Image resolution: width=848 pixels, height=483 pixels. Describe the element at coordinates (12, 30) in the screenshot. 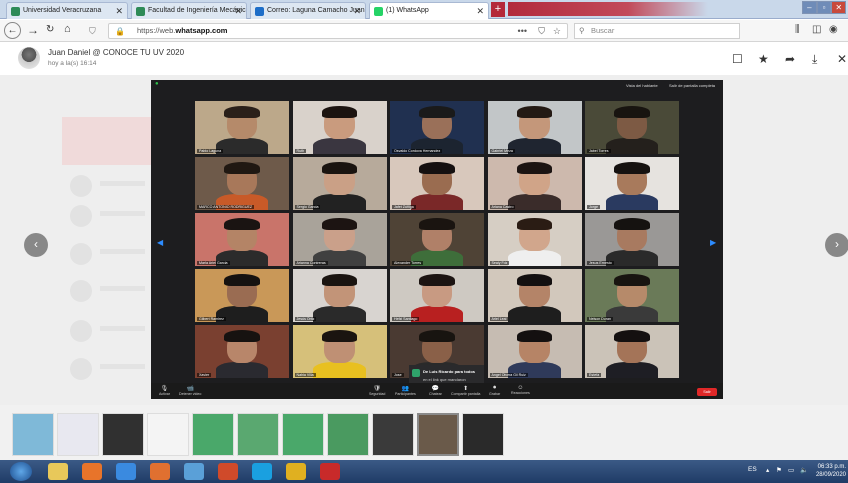

I see `back-button: ←` at that location.